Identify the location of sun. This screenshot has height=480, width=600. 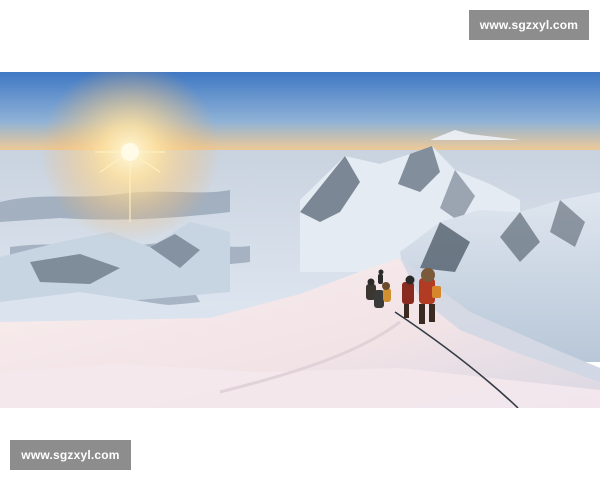
(130, 152).